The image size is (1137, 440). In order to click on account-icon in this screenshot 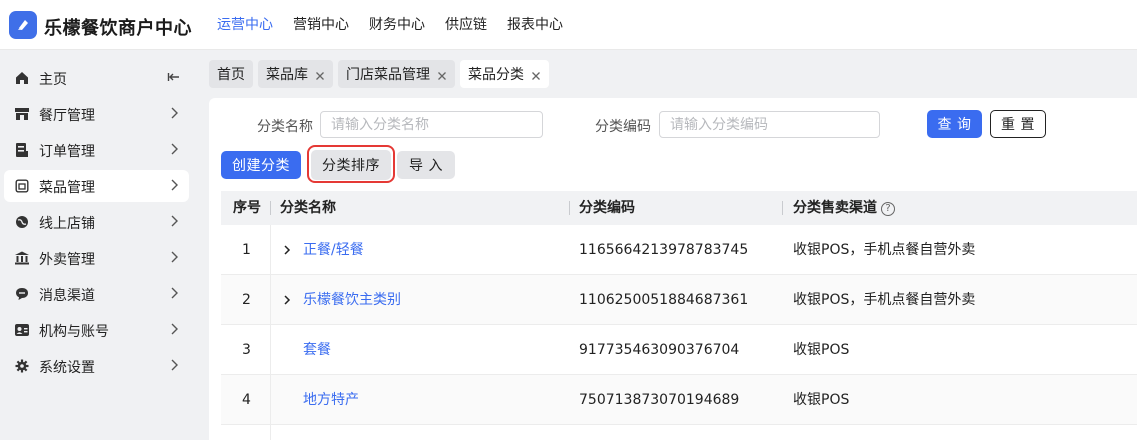, I will do `click(22, 330)`.